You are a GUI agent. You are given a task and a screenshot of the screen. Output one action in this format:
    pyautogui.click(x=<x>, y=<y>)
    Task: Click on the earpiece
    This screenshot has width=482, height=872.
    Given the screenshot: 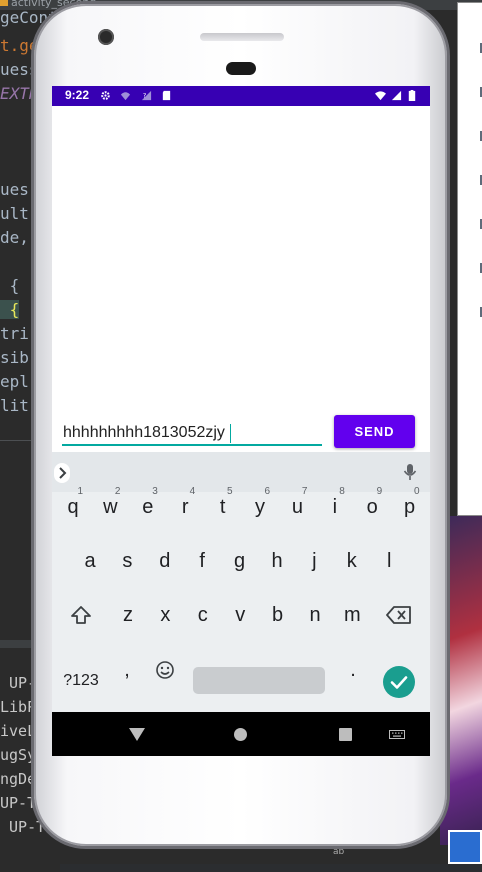 What is the action you would take?
    pyautogui.click(x=242, y=37)
    